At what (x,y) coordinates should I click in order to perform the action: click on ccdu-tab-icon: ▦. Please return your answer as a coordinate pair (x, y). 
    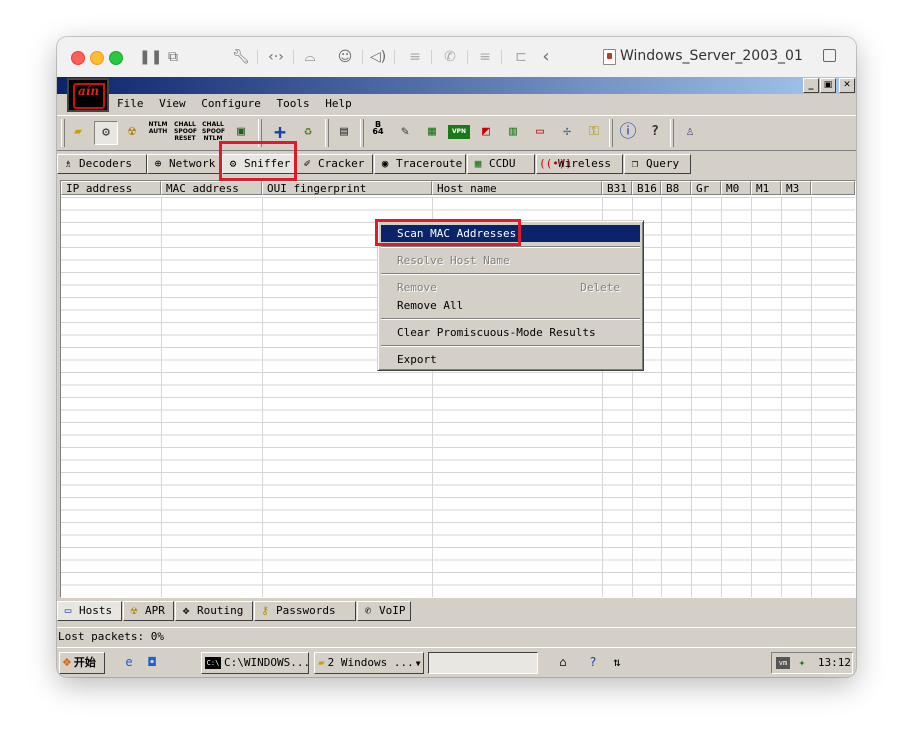
    Looking at the image, I should click on (478, 163).